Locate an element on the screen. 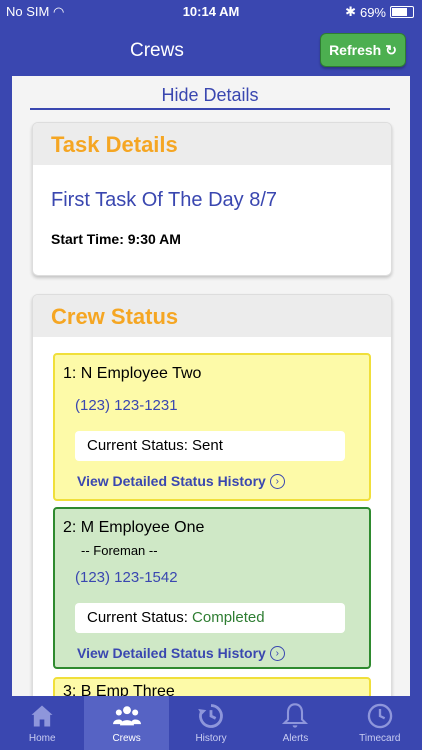  crew-member-phone: (123) 123-1231 is located at coordinates (126, 405).